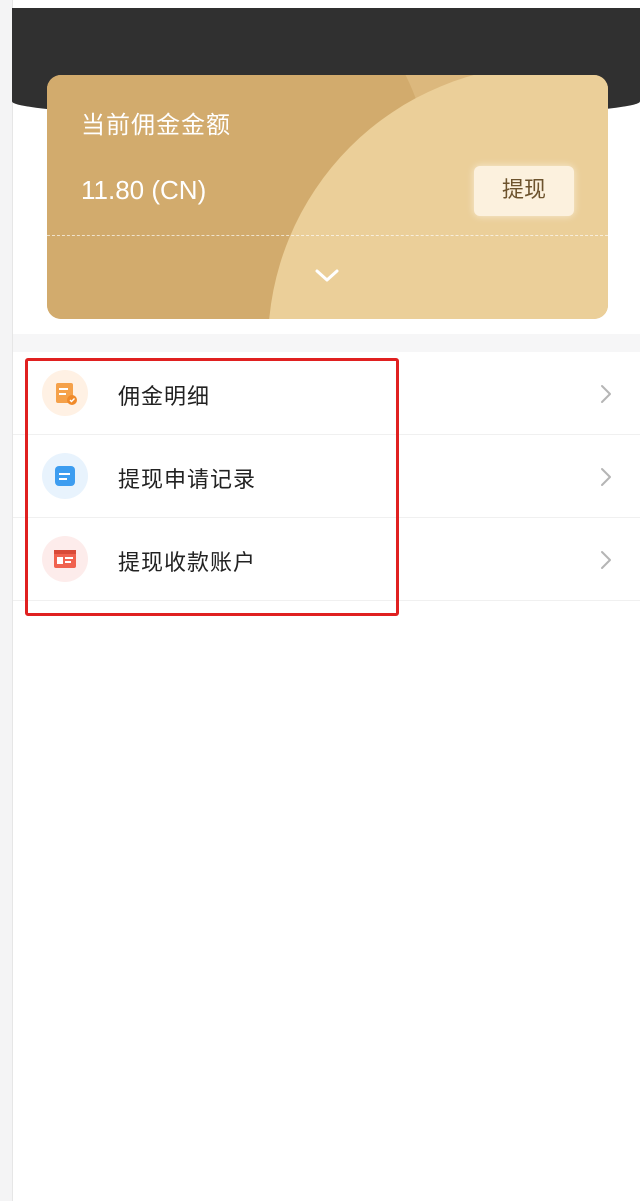 Image resolution: width=640 pixels, height=1201 pixels. Describe the element at coordinates (65, 476) in the screenshot. I see `withdraw-record-icon` at that location.